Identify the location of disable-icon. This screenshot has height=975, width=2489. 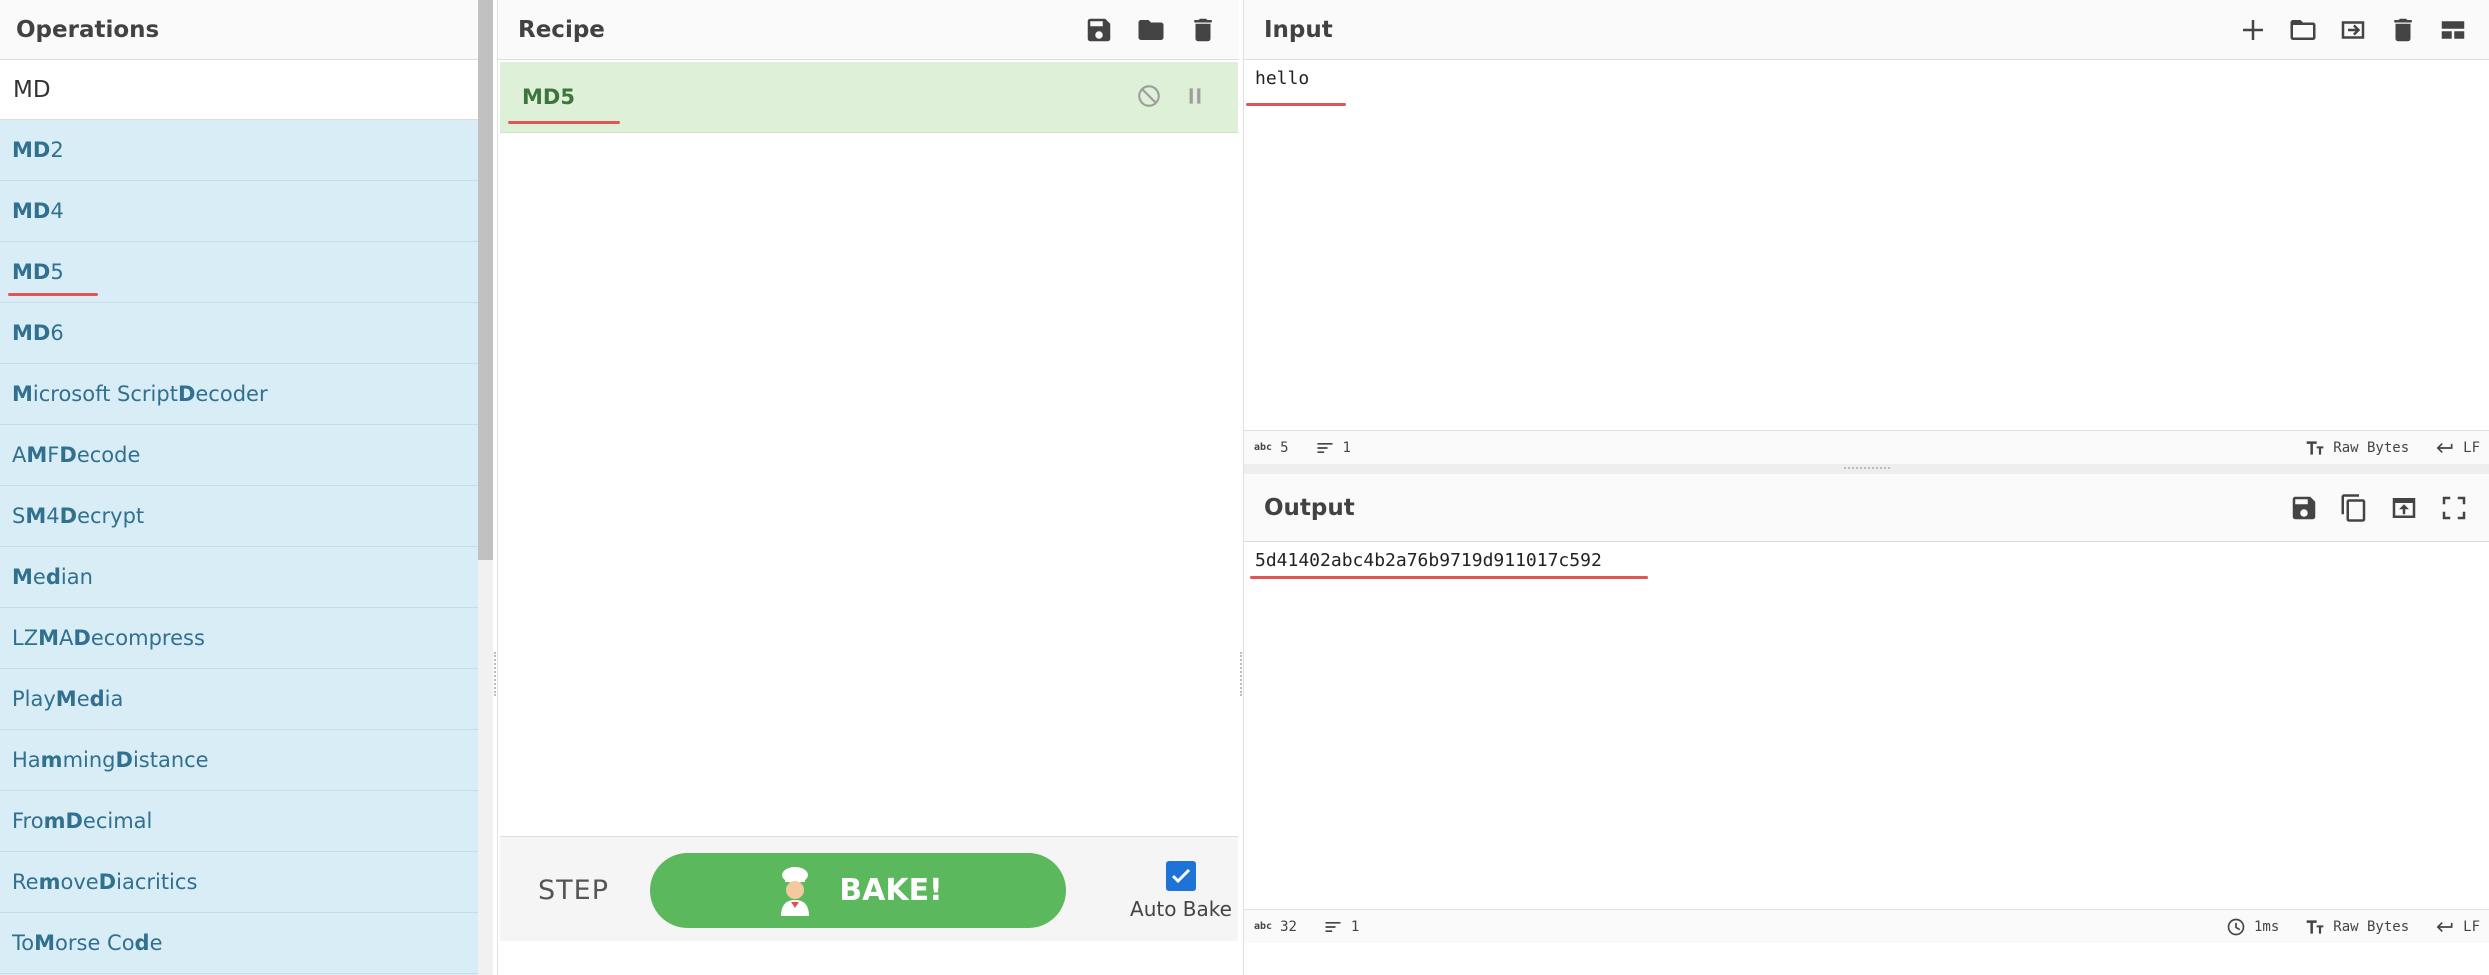
(1149, 98).